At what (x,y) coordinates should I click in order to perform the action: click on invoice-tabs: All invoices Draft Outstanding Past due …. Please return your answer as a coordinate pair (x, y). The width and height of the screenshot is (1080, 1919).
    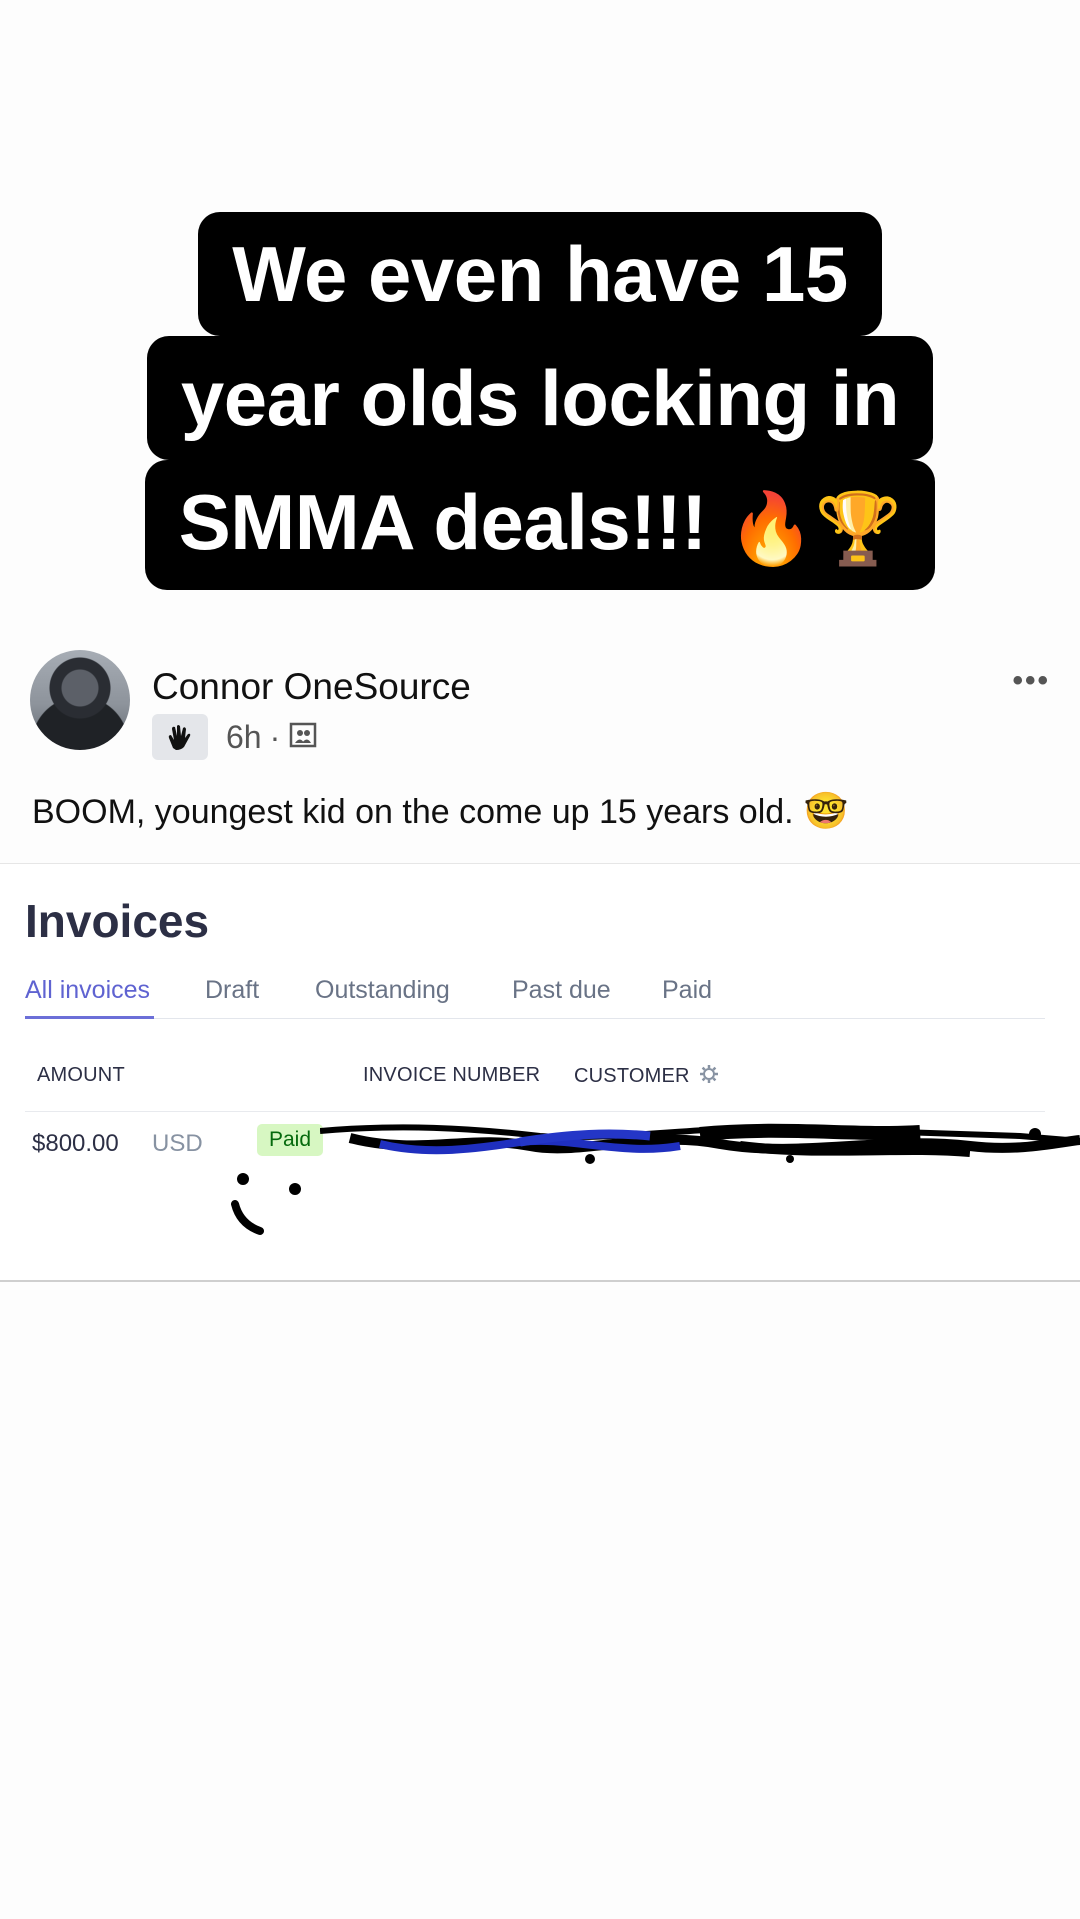
    Looking at the image, I should click on (535, 993).